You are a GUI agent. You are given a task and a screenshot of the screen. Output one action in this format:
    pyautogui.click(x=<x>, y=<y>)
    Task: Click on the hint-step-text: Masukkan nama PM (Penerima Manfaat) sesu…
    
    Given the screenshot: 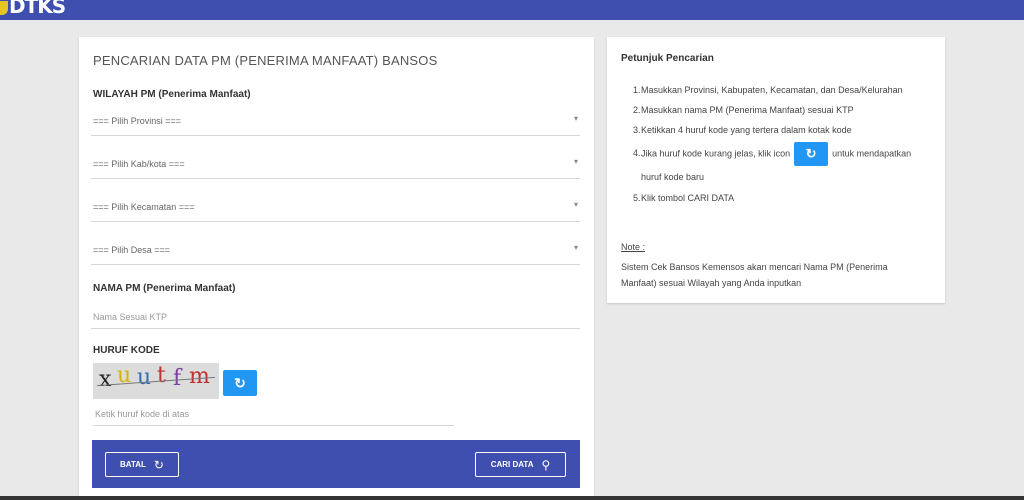 What is the action you would take?
    pyautogui.click(x=747, y=110)
    